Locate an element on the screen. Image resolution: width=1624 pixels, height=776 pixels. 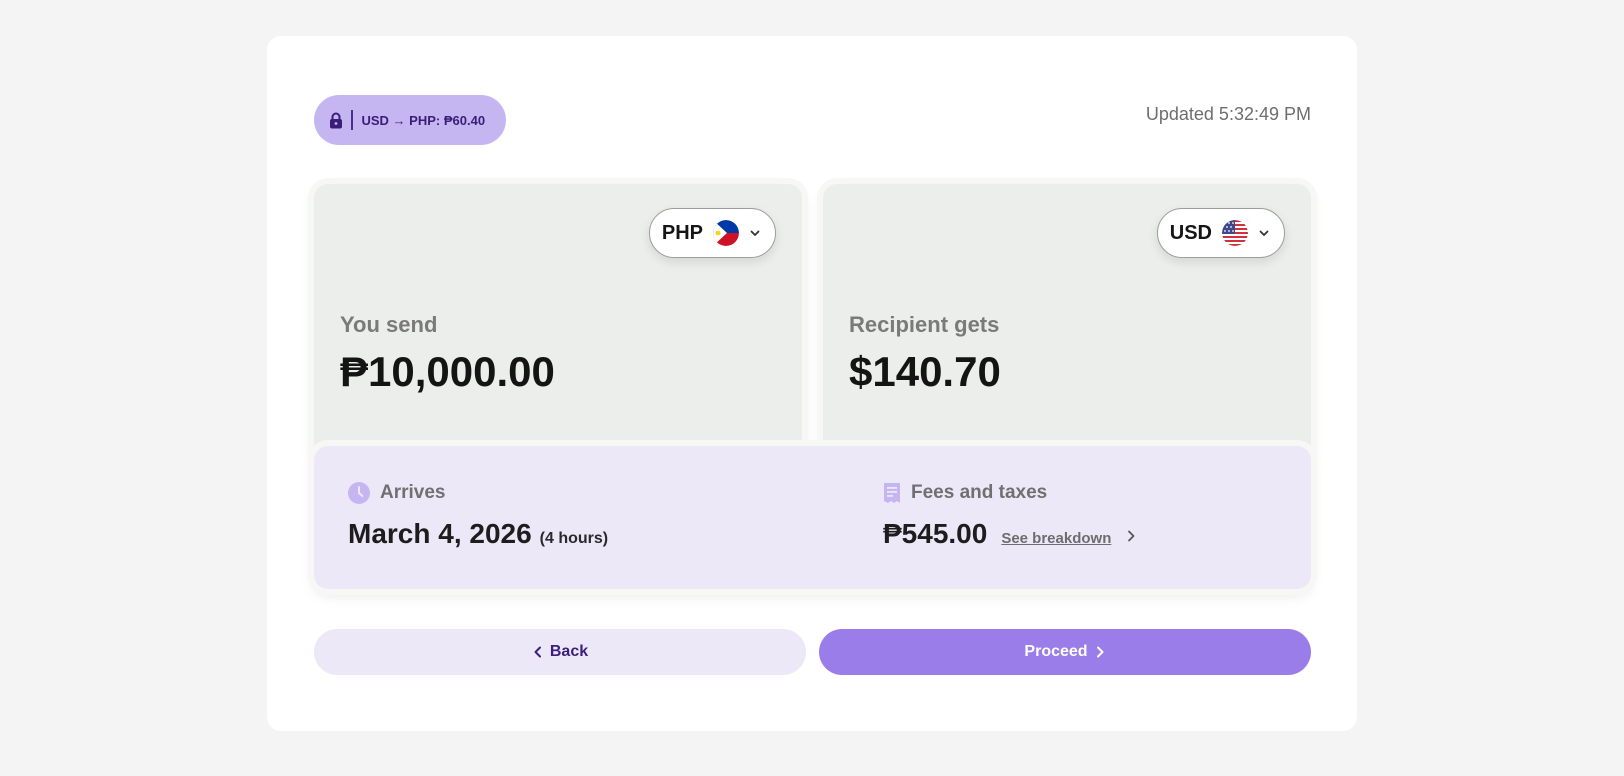
proceed-button: Proceed is located at coordinates (1065, 652).